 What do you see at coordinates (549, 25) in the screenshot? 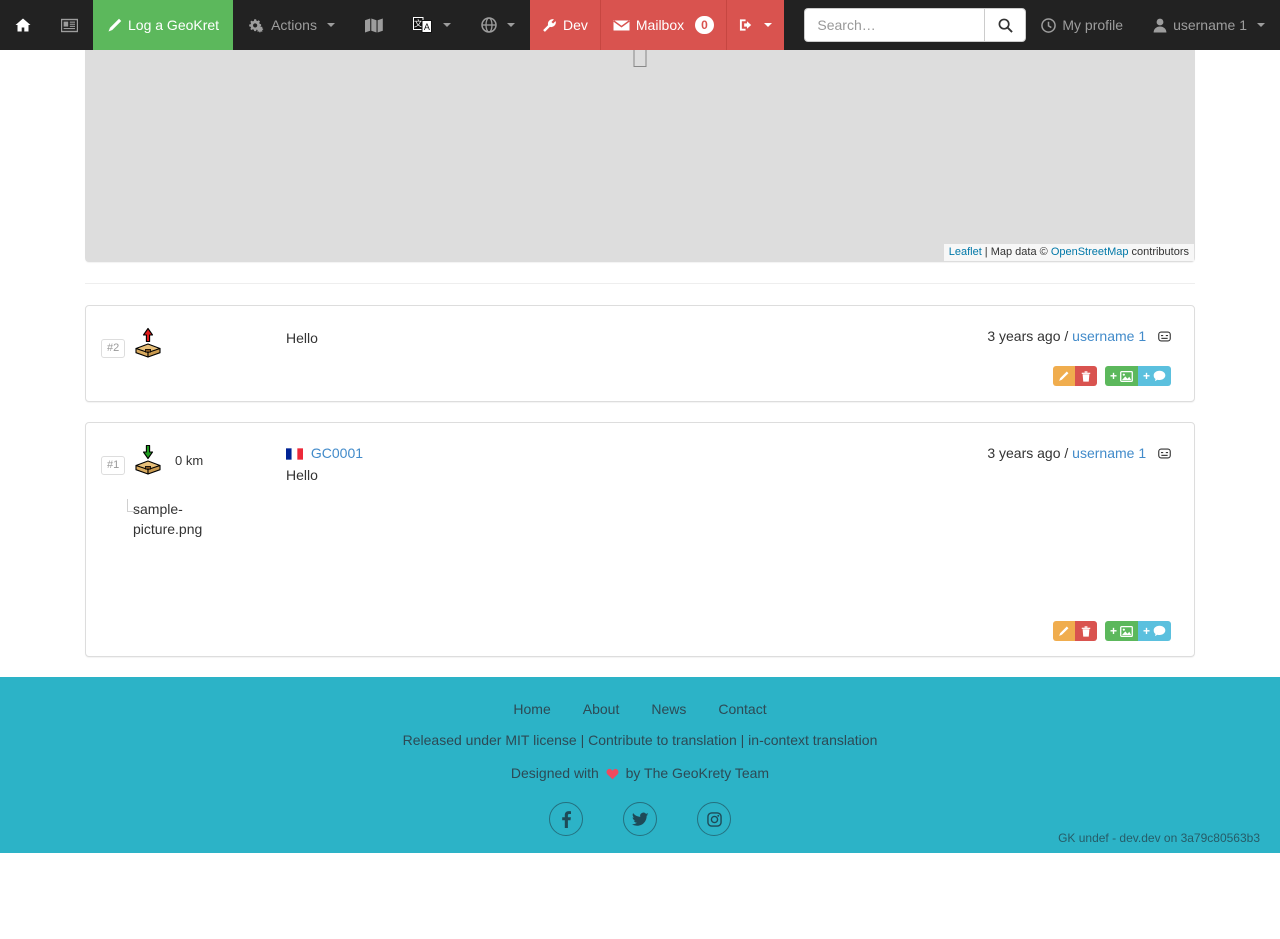
I see `wrench-icon` at bounding box center [549, 25].